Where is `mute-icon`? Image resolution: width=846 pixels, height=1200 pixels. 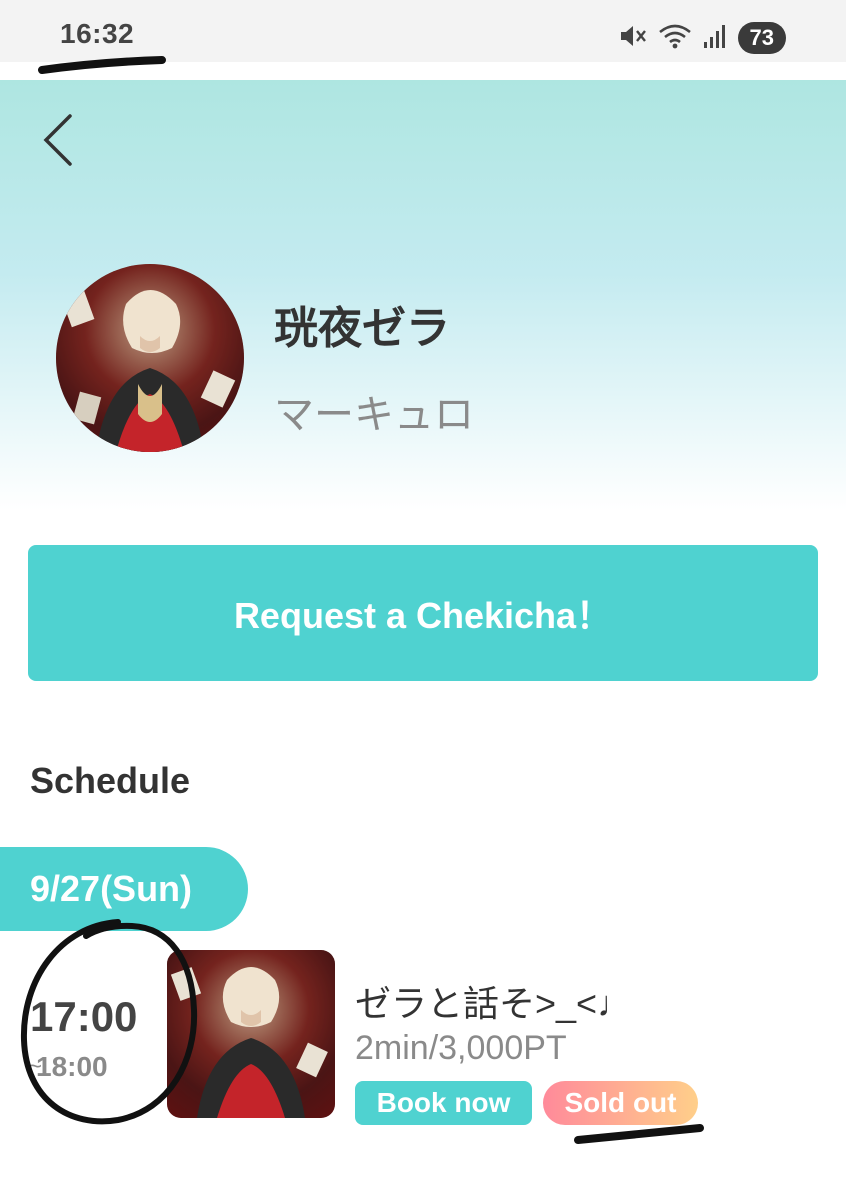 mute-icon is located at coordinates (633, 38).